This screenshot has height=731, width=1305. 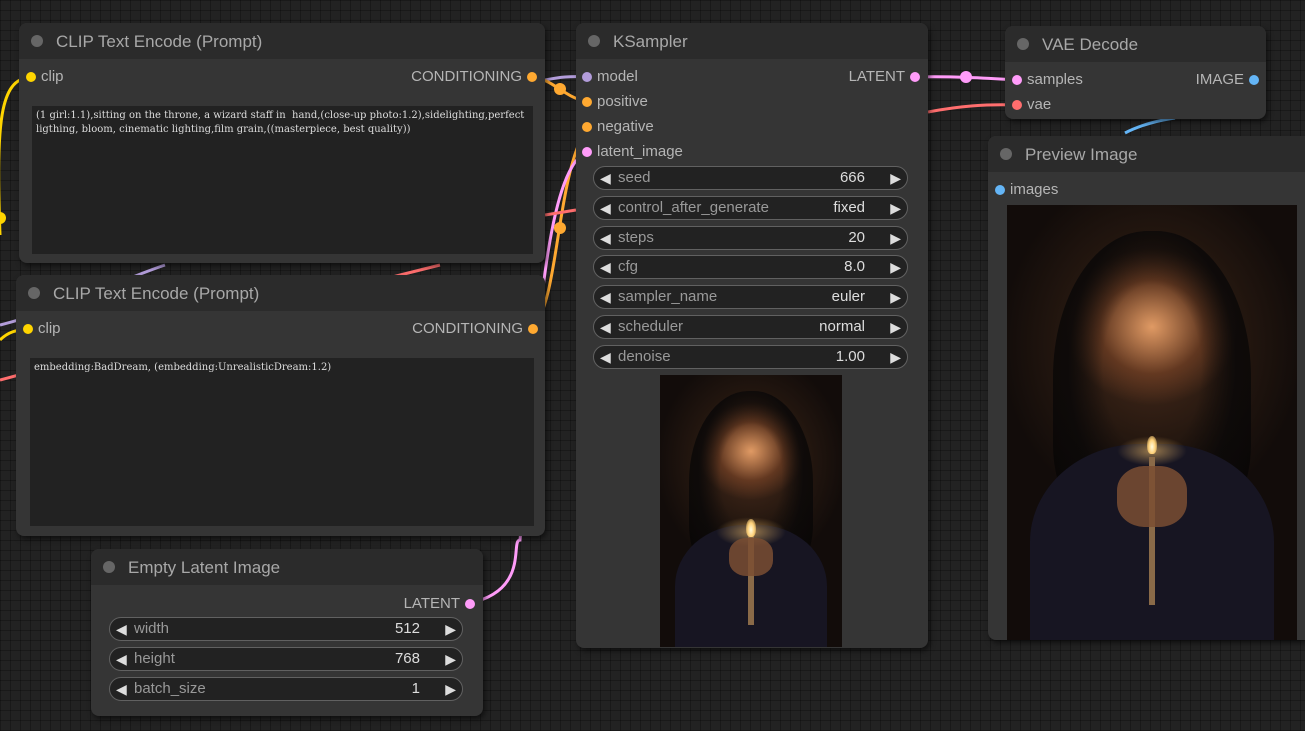 I want to click on slot-label: clip, so click(x=52, y=76).